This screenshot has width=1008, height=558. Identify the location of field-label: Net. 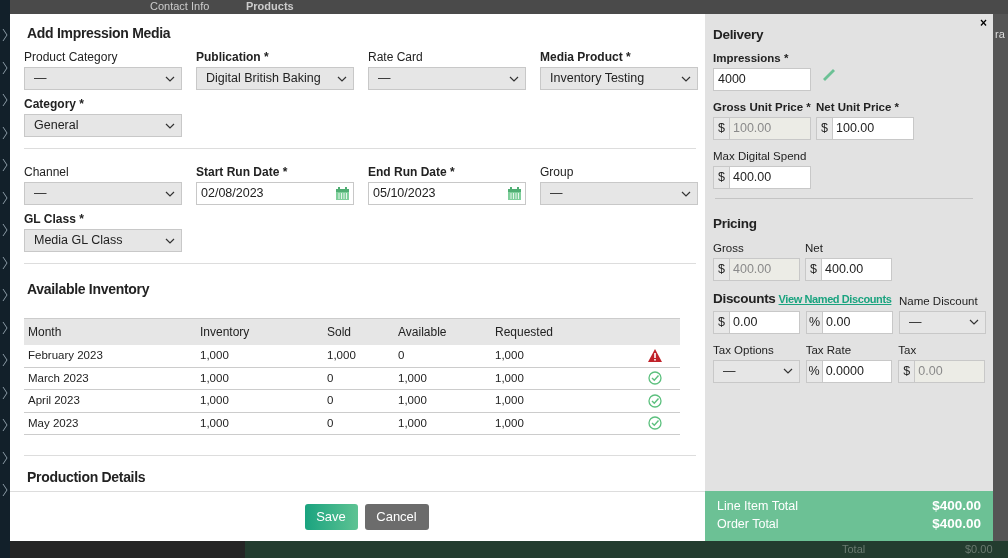
(814, 248).